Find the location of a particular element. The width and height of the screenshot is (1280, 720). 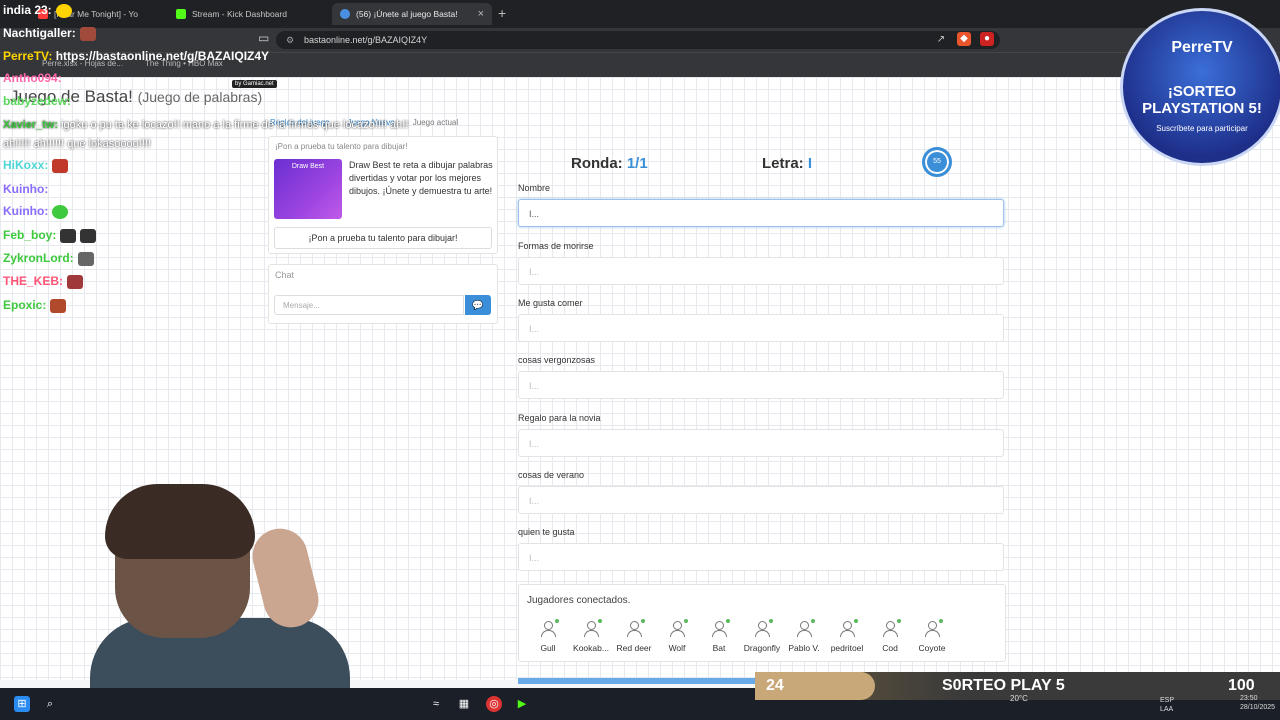

sorteo-goal: 100 is located at coordinates (1241, 685).